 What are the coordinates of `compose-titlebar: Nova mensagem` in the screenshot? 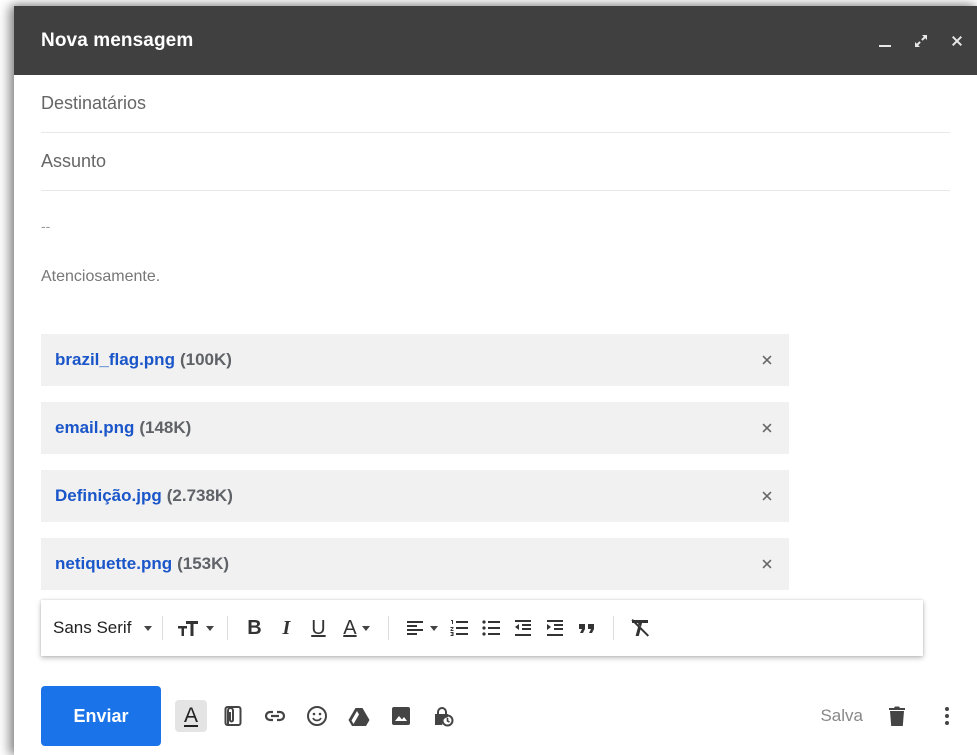 It's located at (495, 40).